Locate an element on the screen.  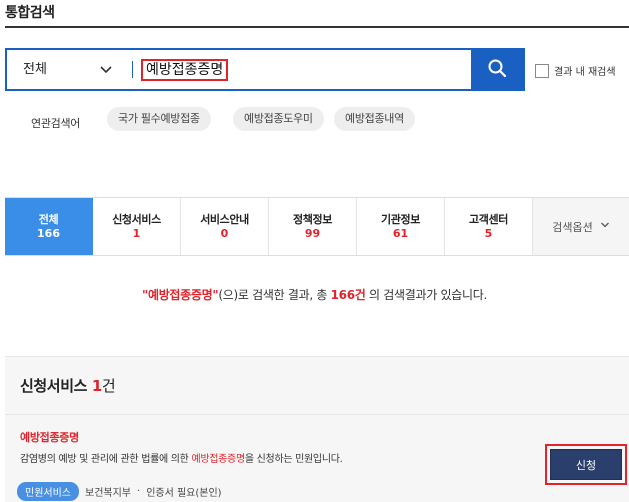
search-options-button: 검색옵션 is located at coordinates (581, 226).